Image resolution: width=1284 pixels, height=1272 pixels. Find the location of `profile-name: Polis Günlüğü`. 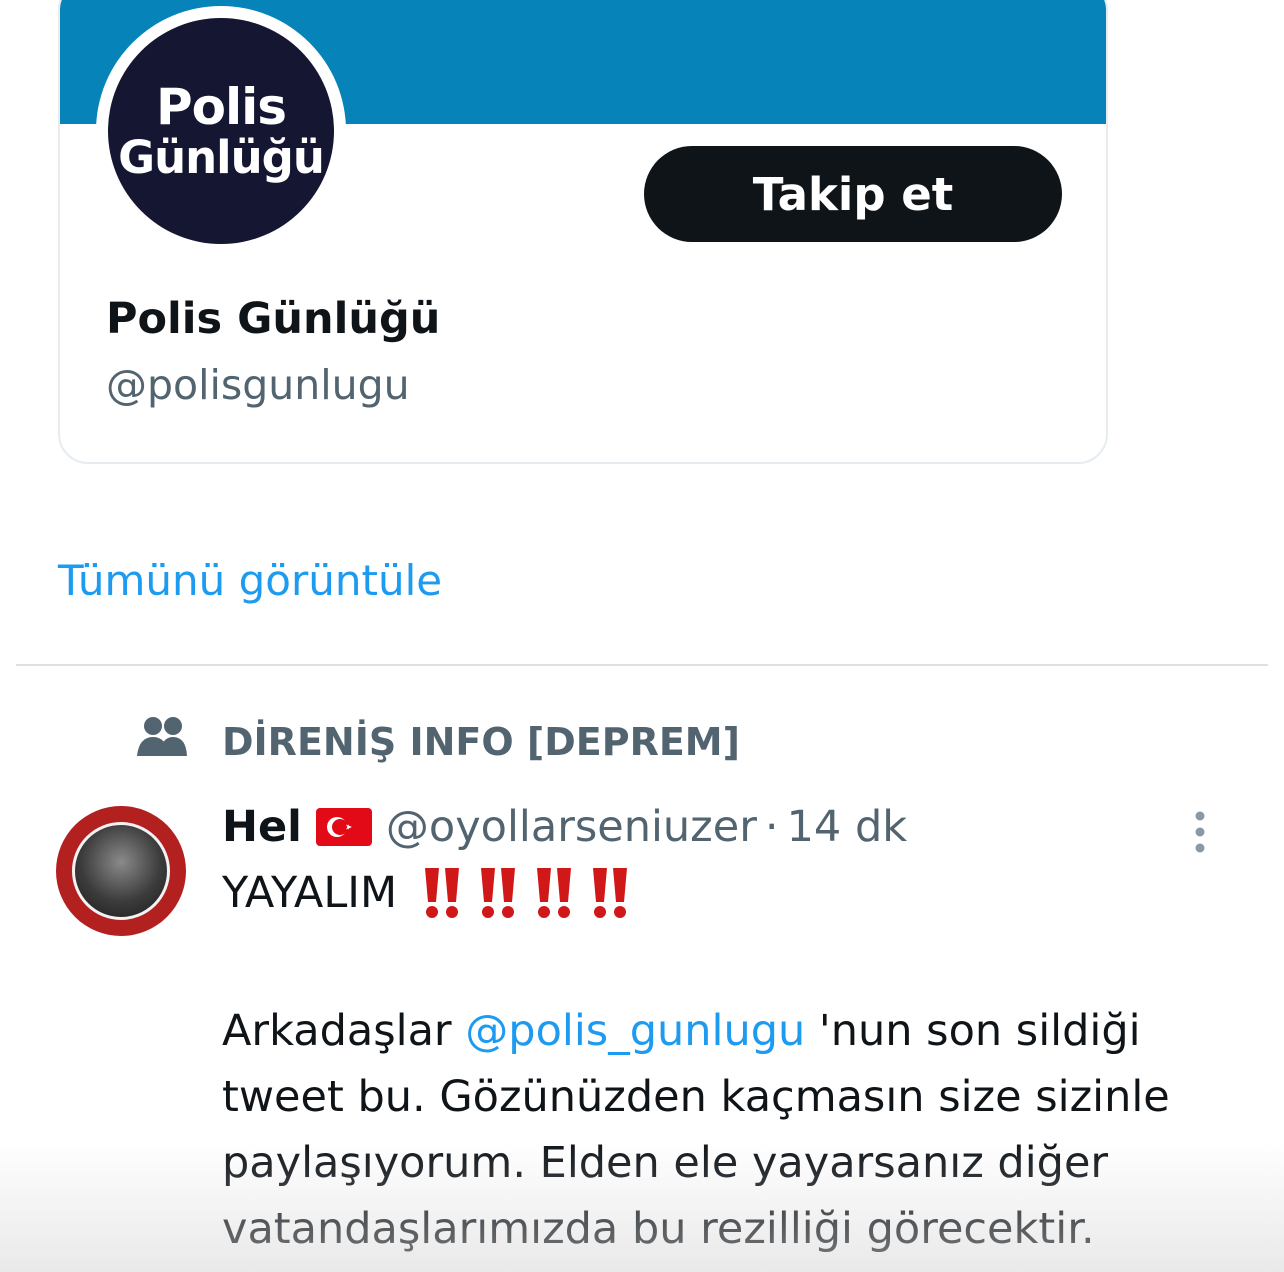

profile-name: Polis Günlüğü is located at coordinates (273, 319).